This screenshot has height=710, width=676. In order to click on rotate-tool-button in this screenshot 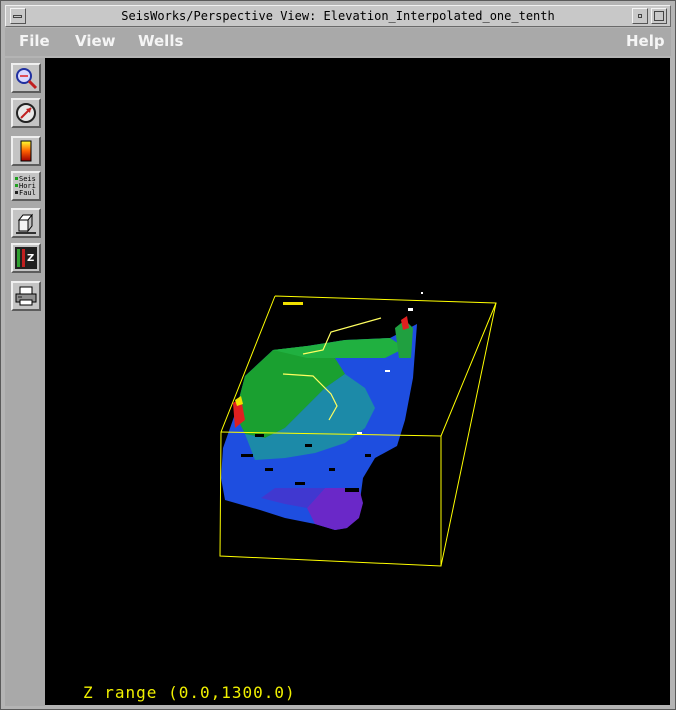, I will do `click(26, 113)`.